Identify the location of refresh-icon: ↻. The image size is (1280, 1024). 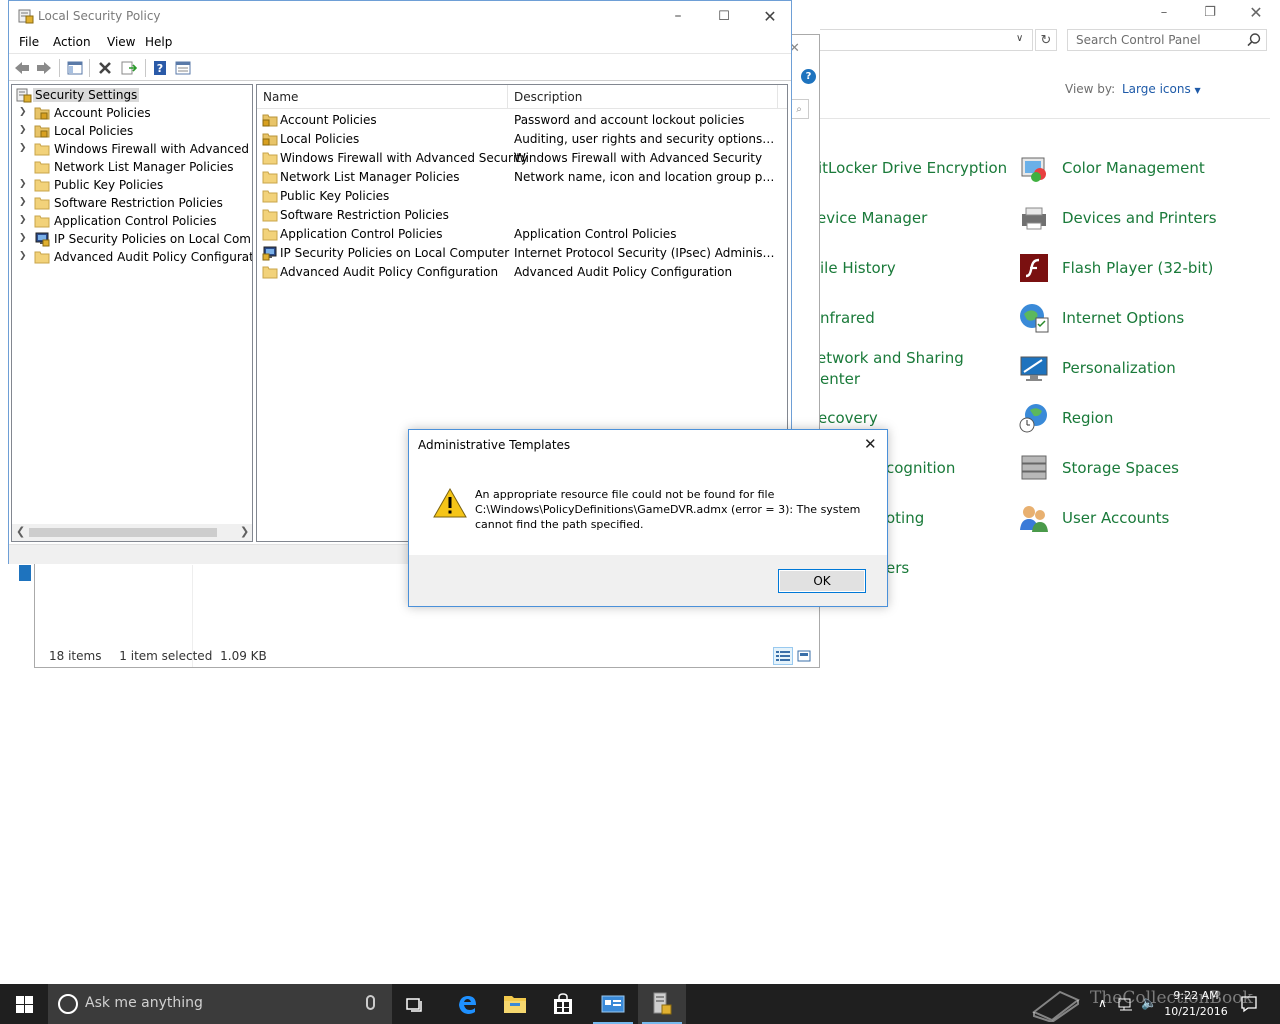
(1046, 40).